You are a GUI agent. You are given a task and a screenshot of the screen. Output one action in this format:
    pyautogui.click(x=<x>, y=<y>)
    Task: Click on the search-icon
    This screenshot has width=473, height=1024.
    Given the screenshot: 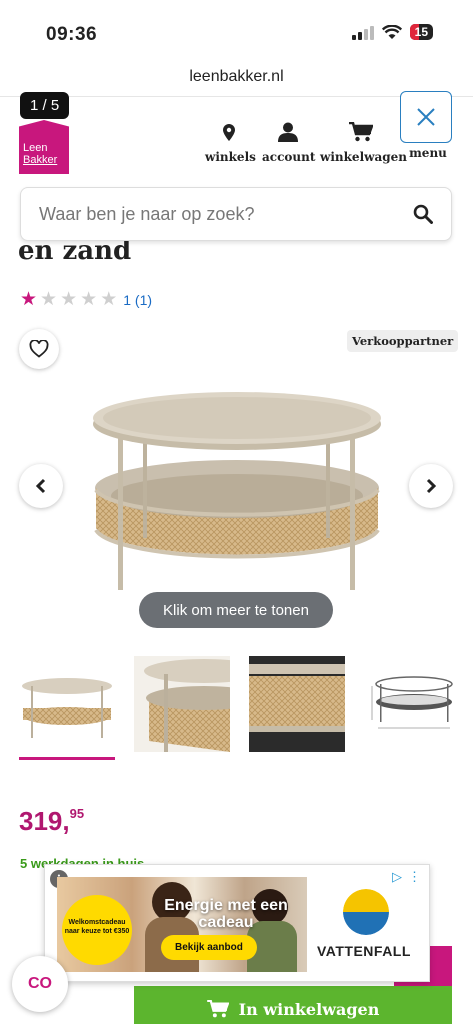 What is the action you would take?
    pyautogui.click(x=423, y=214)
    